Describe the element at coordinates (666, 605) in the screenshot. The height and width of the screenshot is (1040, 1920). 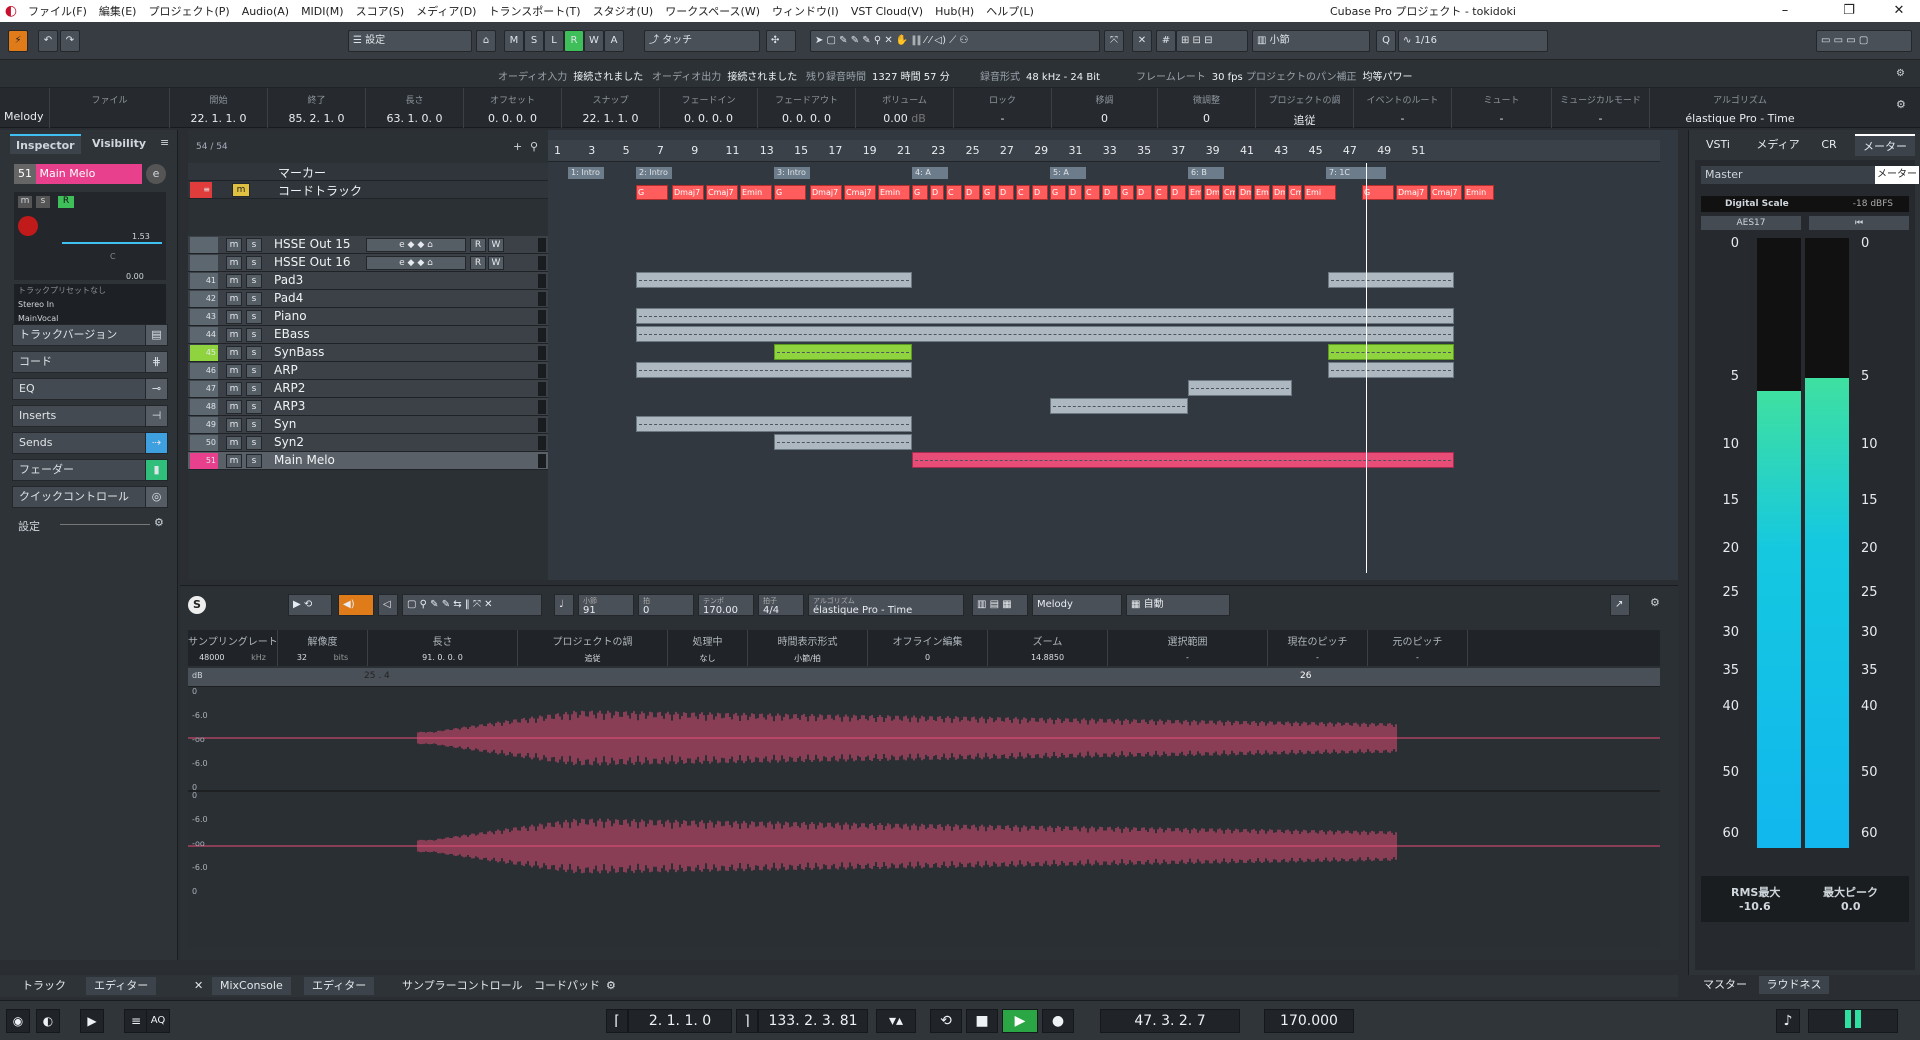
I see `beat-field: 拍0` at that location.